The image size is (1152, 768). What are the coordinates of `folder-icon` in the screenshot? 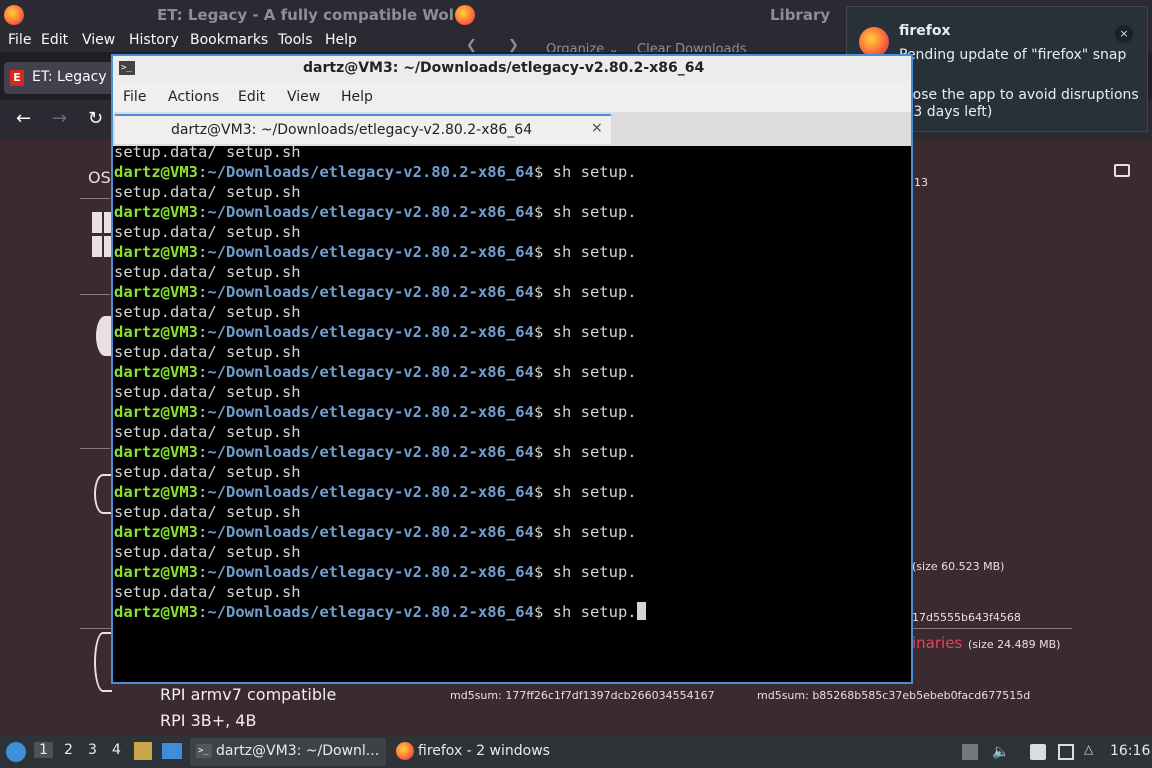 It's located at (1122, 170).